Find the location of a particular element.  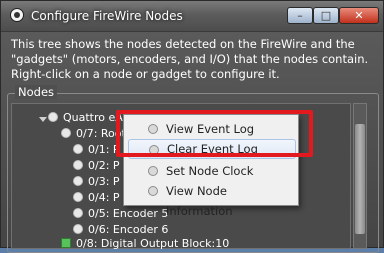

nodes-group-label: Nodes is located at coordinates (36, 92).